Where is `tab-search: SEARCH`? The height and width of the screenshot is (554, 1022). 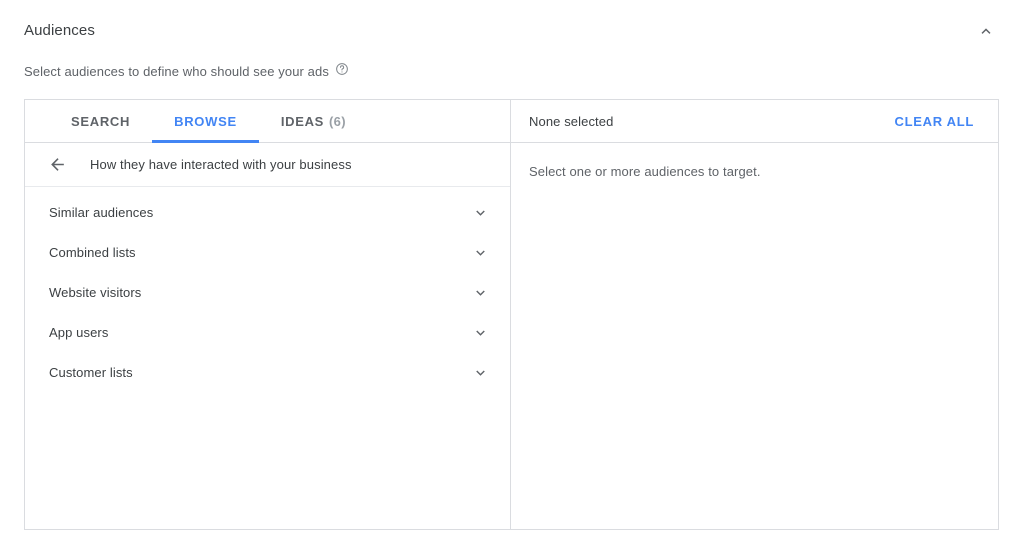 tab-search: SEARCH is located at coordinates (100, 121).